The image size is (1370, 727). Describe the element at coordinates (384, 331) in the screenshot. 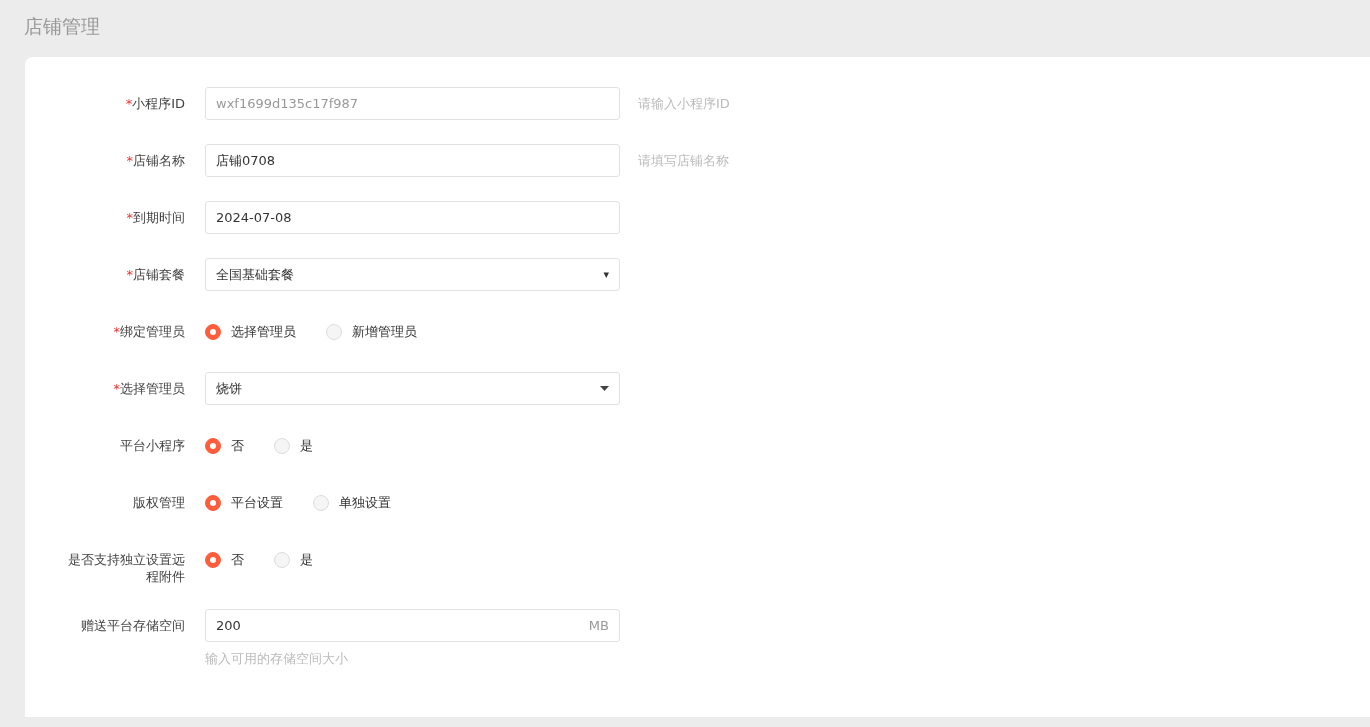

I see `radio-label: 新增管理员` at that location.